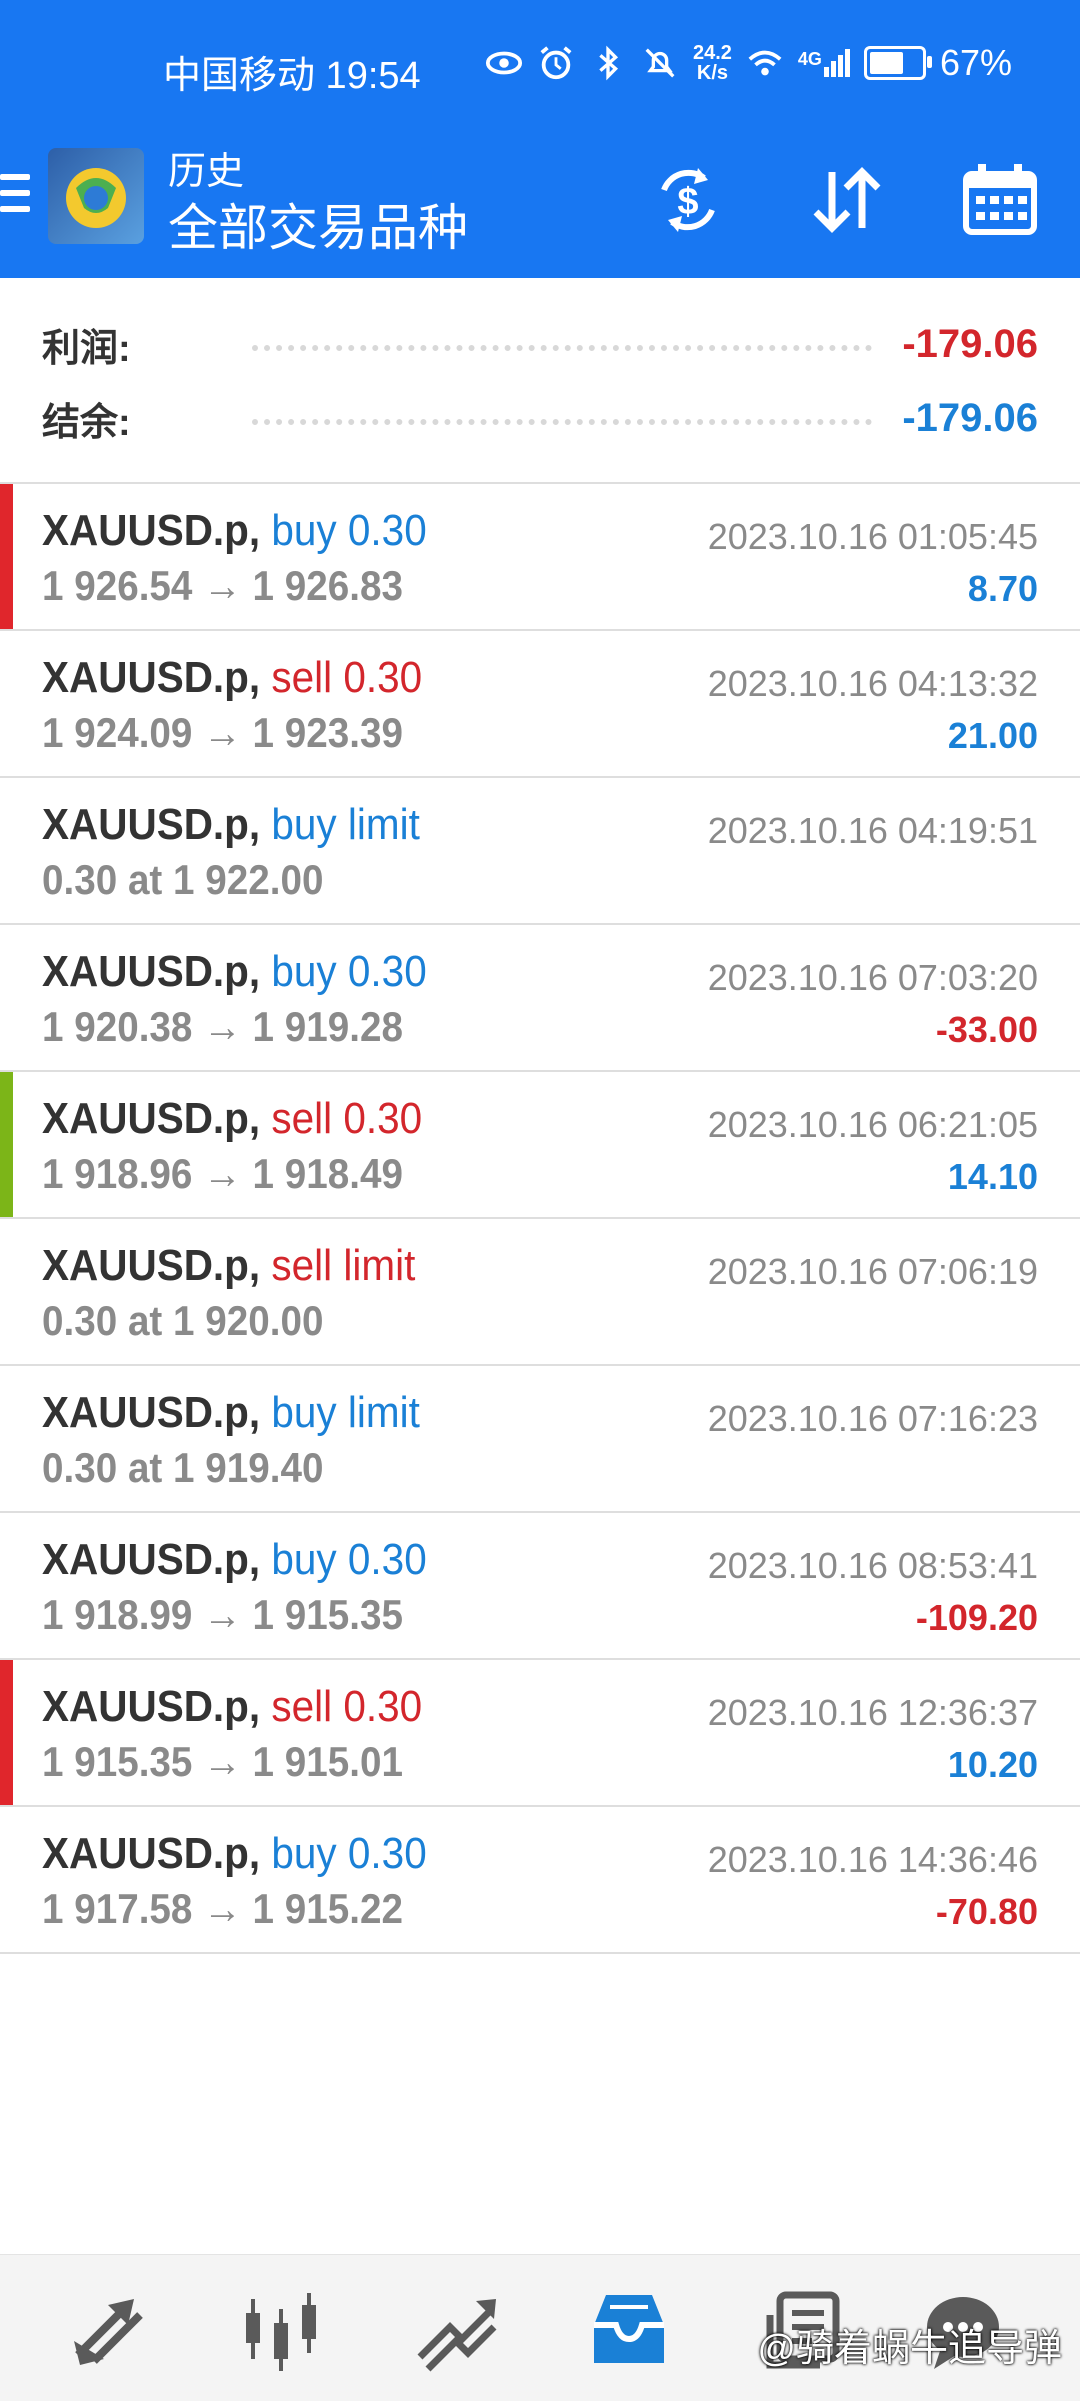  What do you see at coordinates (872, 1271) in the screenshot?
I see `deal-time: 2023.10.16 07:06:19` at bounding box center [872, 1271].